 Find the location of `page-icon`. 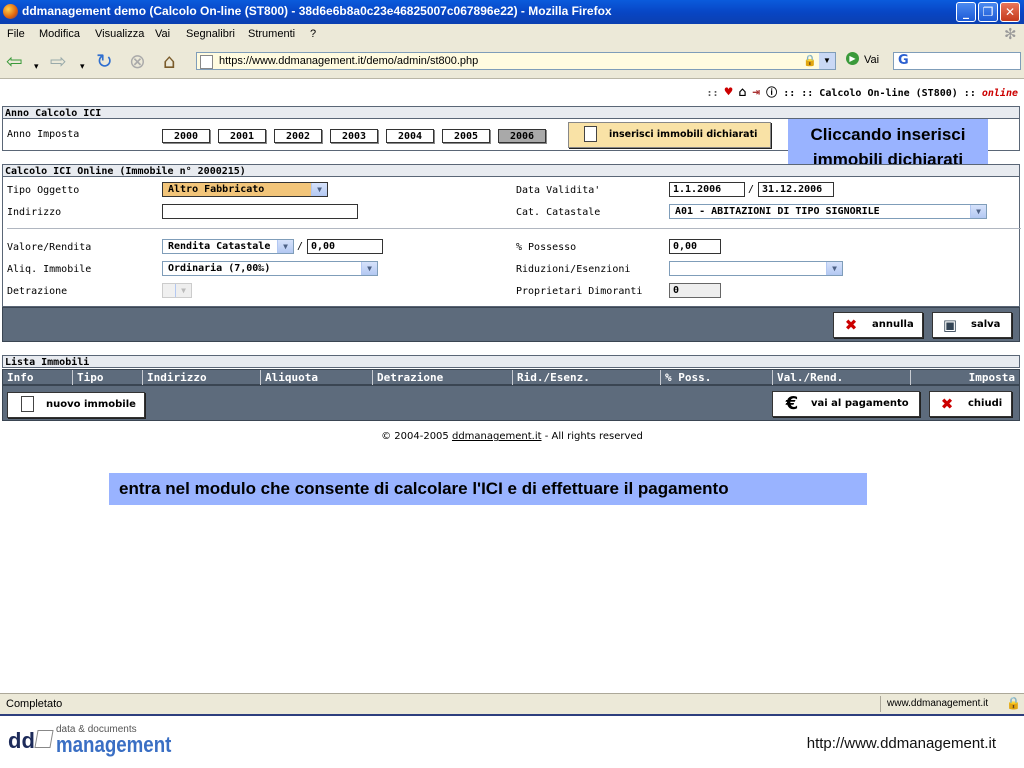

page-icon is located at coordinates (206, 62).